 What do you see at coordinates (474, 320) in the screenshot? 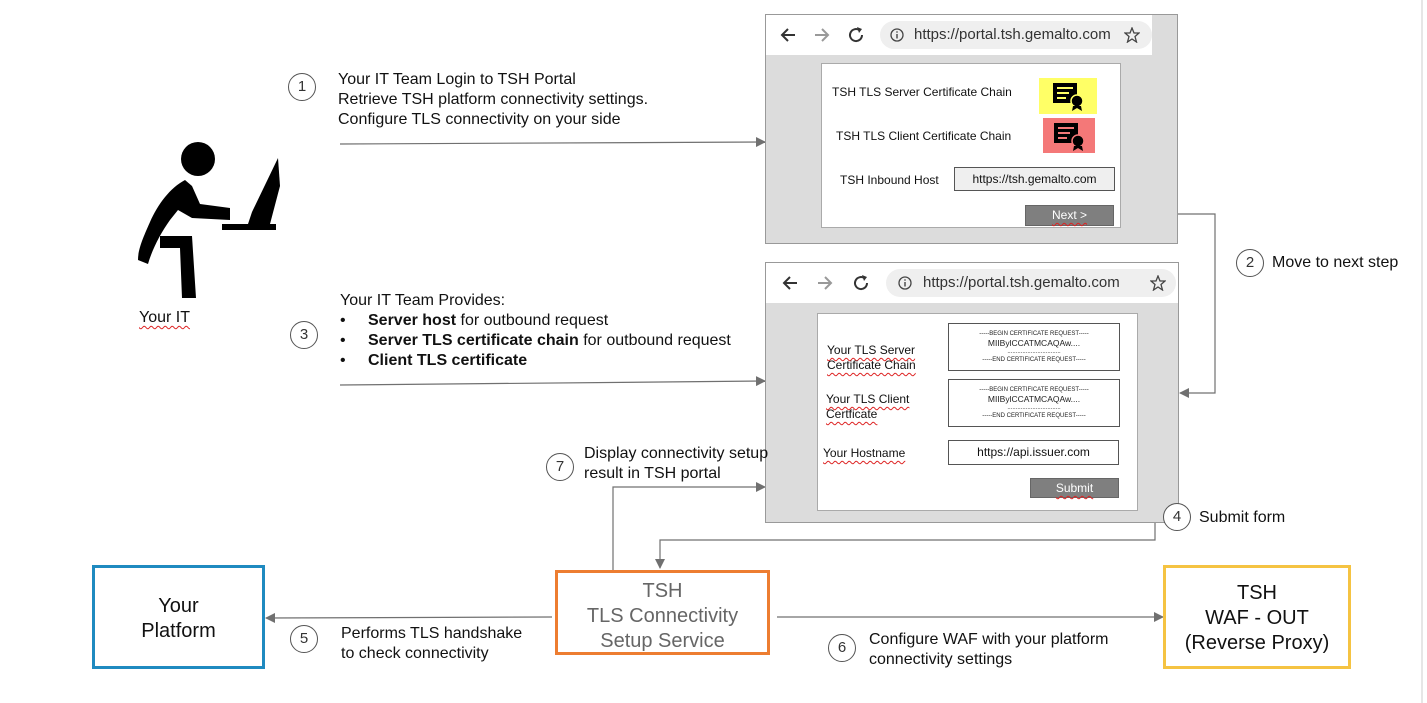
I see `step-3-bullet-1: • Server host for outbound request` at bounding box center [474, 320].